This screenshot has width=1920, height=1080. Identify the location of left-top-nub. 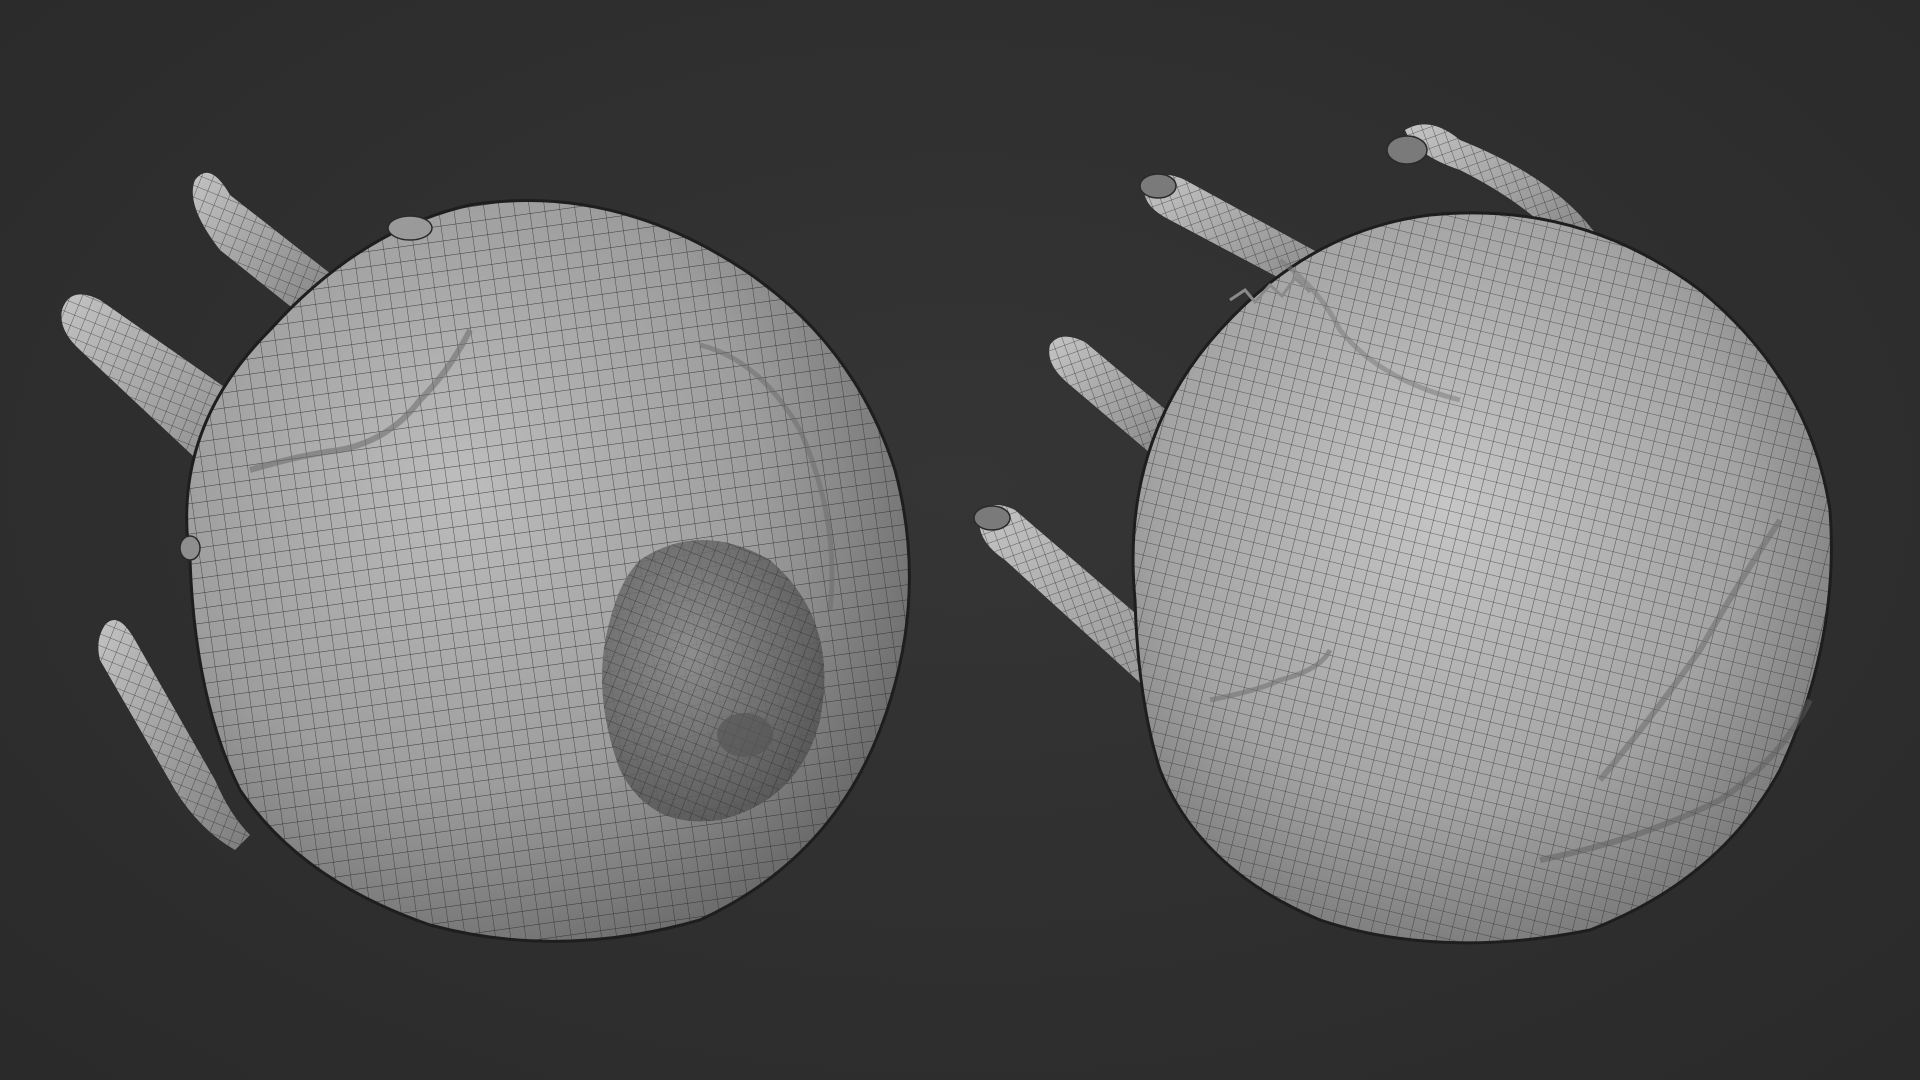
(410, 228).